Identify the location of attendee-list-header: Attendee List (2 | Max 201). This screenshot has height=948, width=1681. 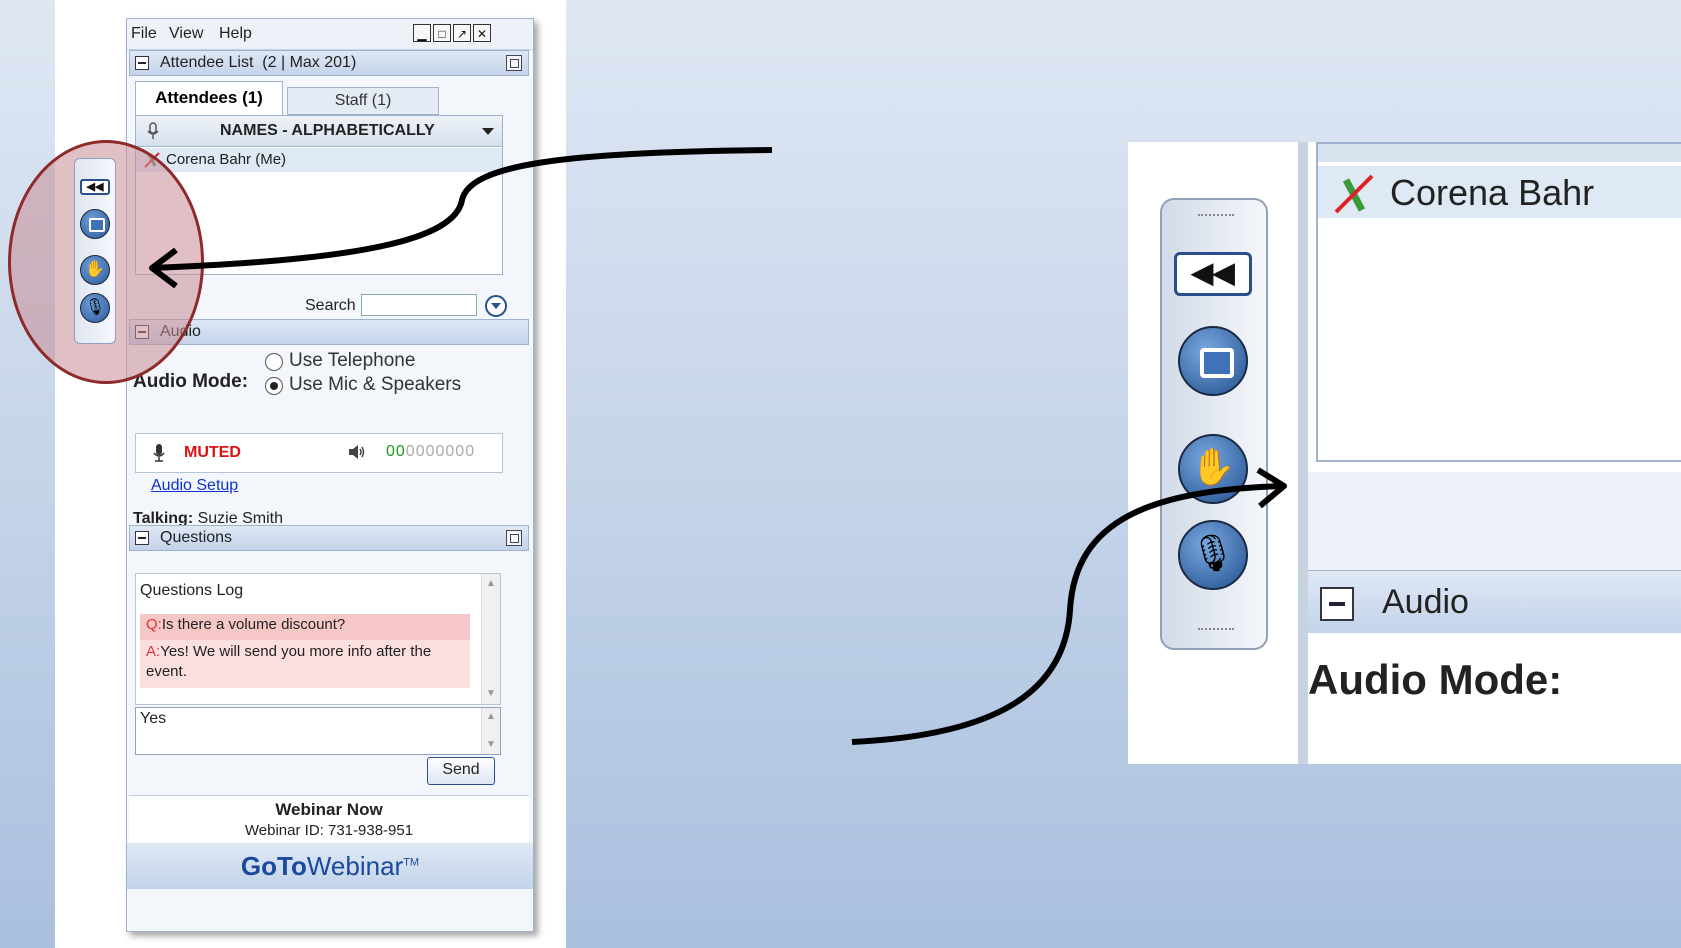
(329, 63).